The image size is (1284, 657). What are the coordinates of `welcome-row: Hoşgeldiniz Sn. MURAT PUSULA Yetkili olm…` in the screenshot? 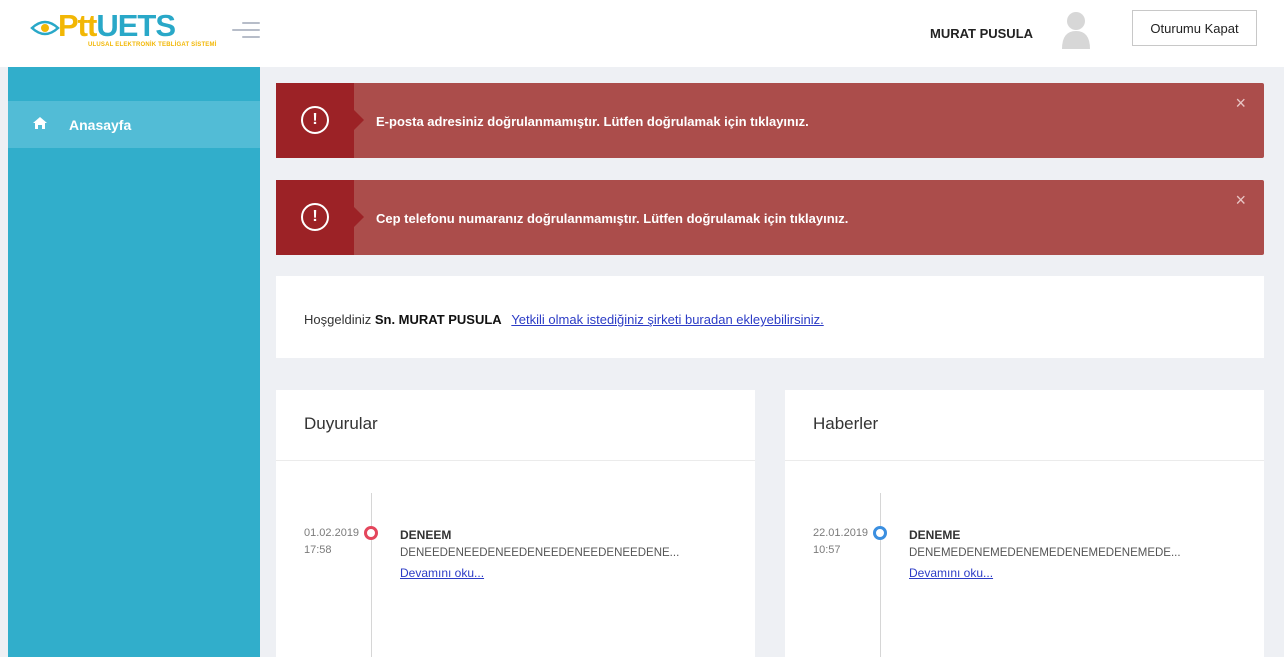 It's located at (564, 319).